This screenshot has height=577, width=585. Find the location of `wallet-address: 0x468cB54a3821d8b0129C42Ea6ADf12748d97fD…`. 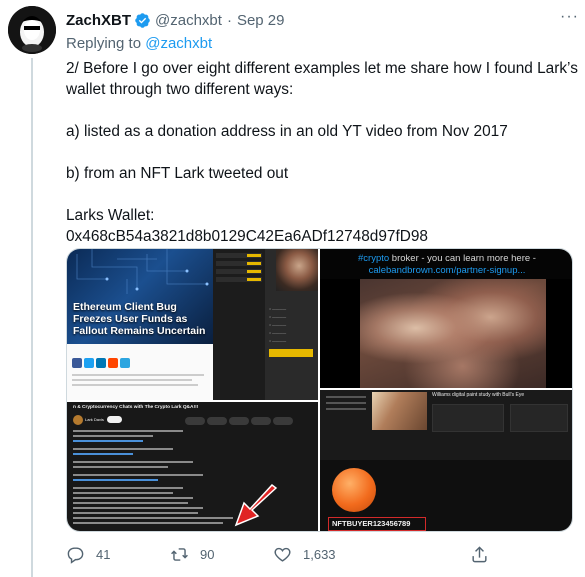

wallet-address: 0x468cB54a3821d8b0129C42Ea6ADf12748d97fD… is located at coordinates (247, 236).